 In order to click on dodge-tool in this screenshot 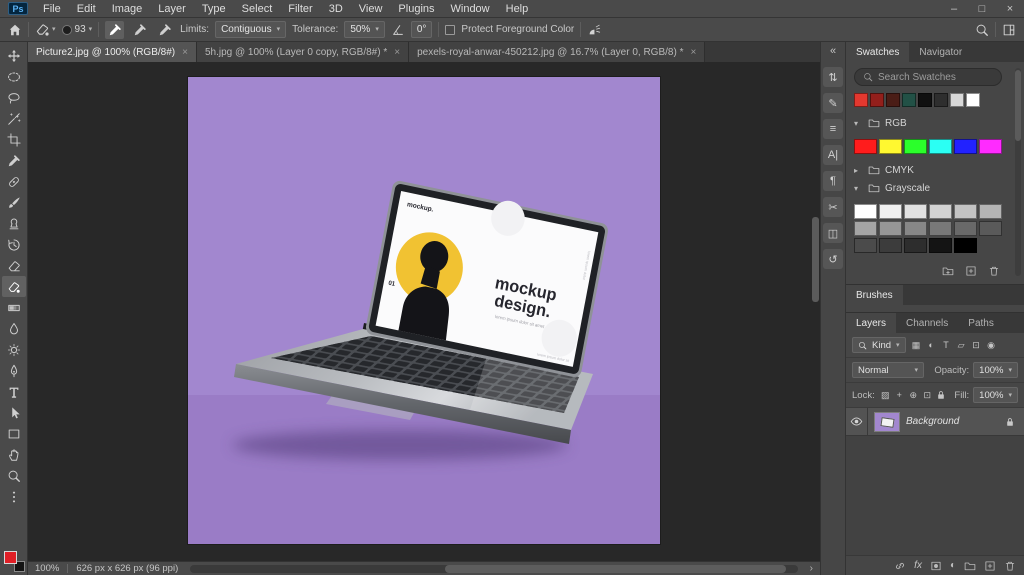, I will do `click(14, 349)`.